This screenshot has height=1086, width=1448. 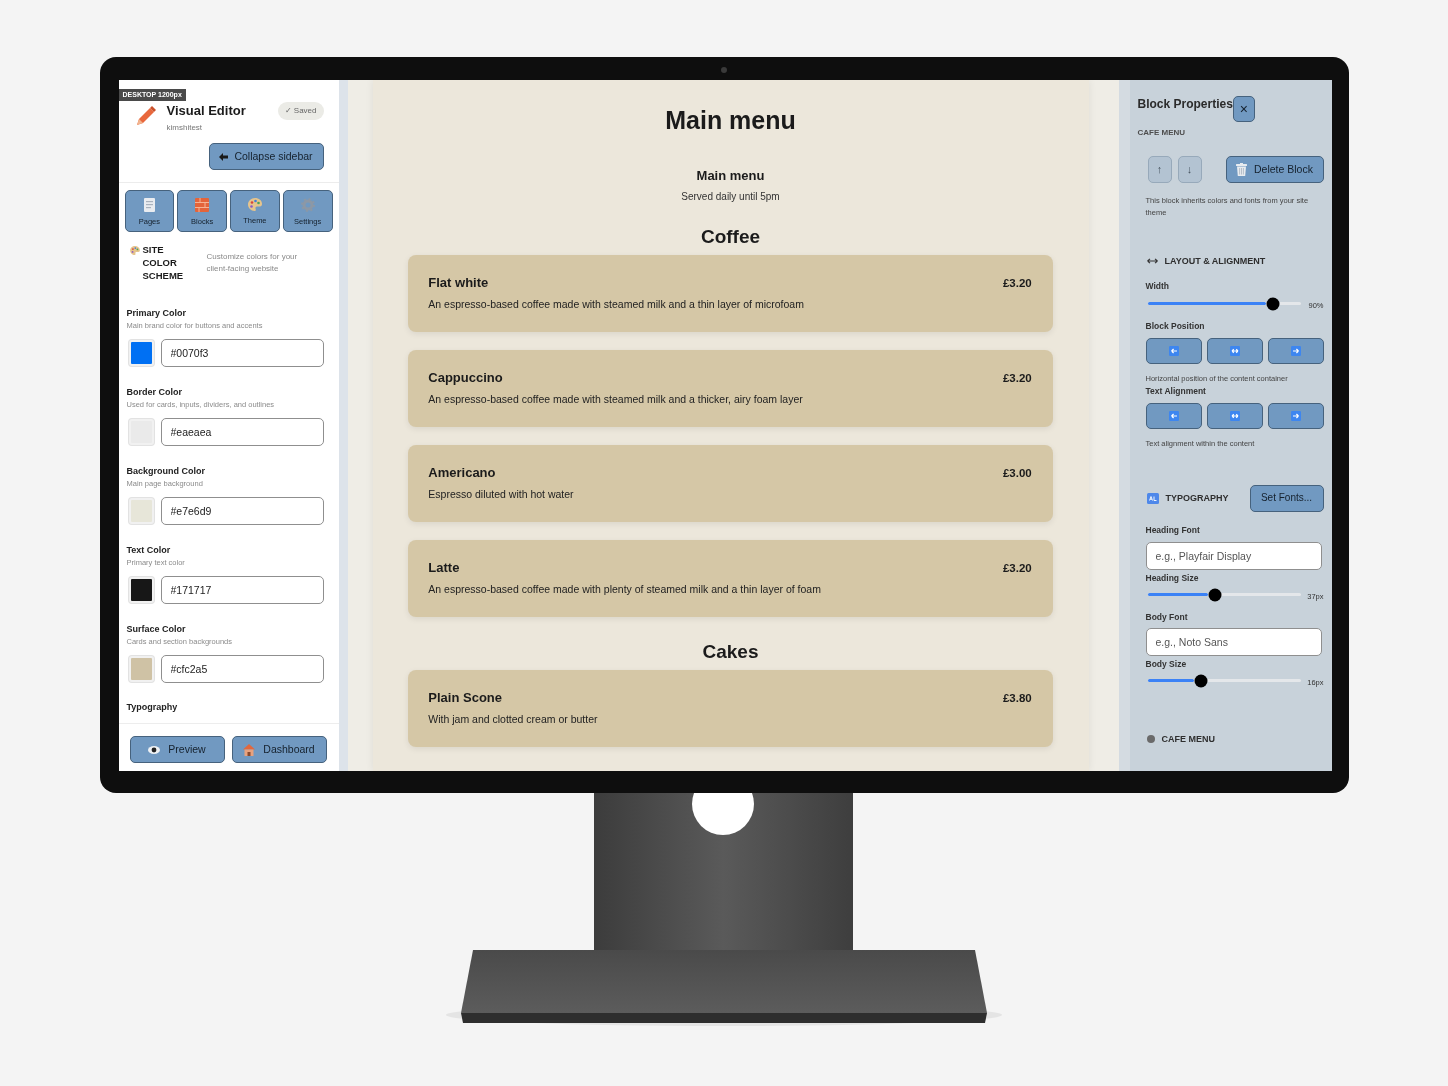 I want to click on item-description: With jam and clotted cream or butter, so click(x=513, y=719).